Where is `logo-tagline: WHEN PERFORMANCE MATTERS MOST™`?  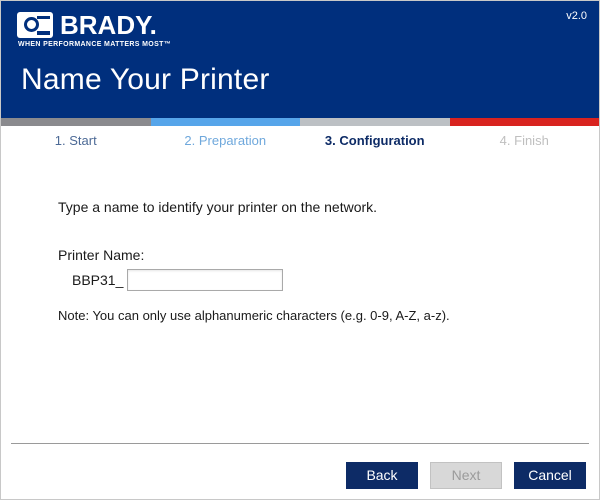
logo-tagline: WHEN PERFORMANCE MATTERS MOST™ is located at coordinates (95, 44).